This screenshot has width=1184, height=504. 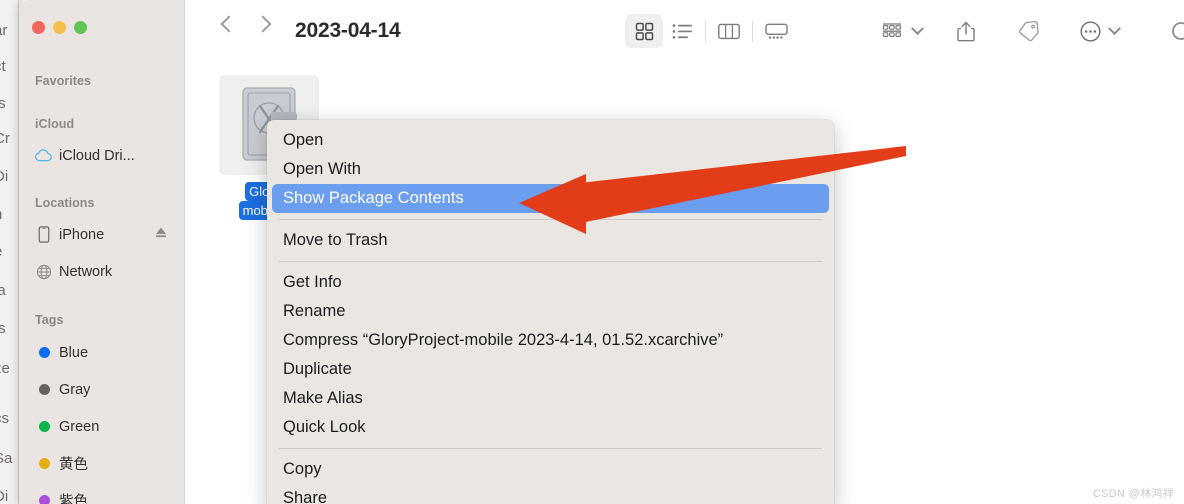 What do you see at coordinates (229, 24) in the screenshot?
I see `back-chevron-icon` at bounding box center [229, 24].